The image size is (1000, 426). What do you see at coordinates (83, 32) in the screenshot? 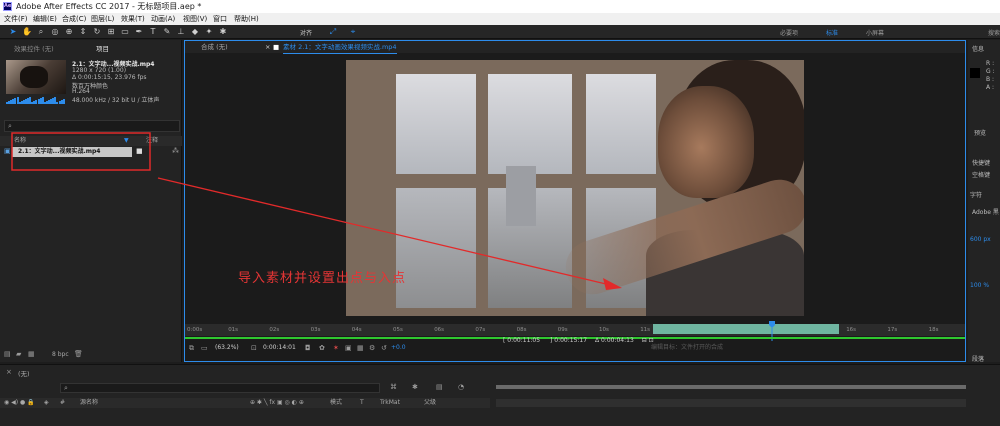
I see `dolly-camera-tool-icon: ⇕` at bounding box center [83, 32].